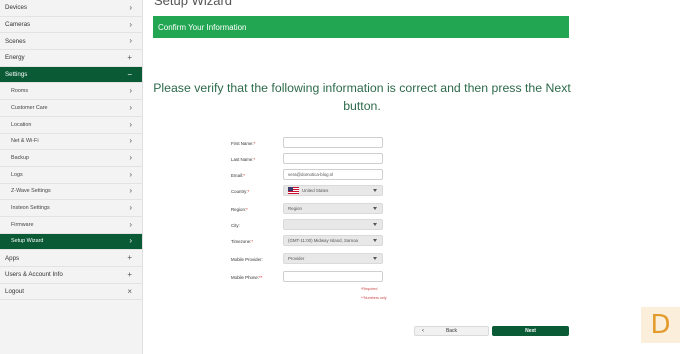 The image size is (690, 354). What do you see at coordinates (15, 41) in the screenshot?
I see `sidebar-item-label: Scenes` at bounding box center [15, 41].